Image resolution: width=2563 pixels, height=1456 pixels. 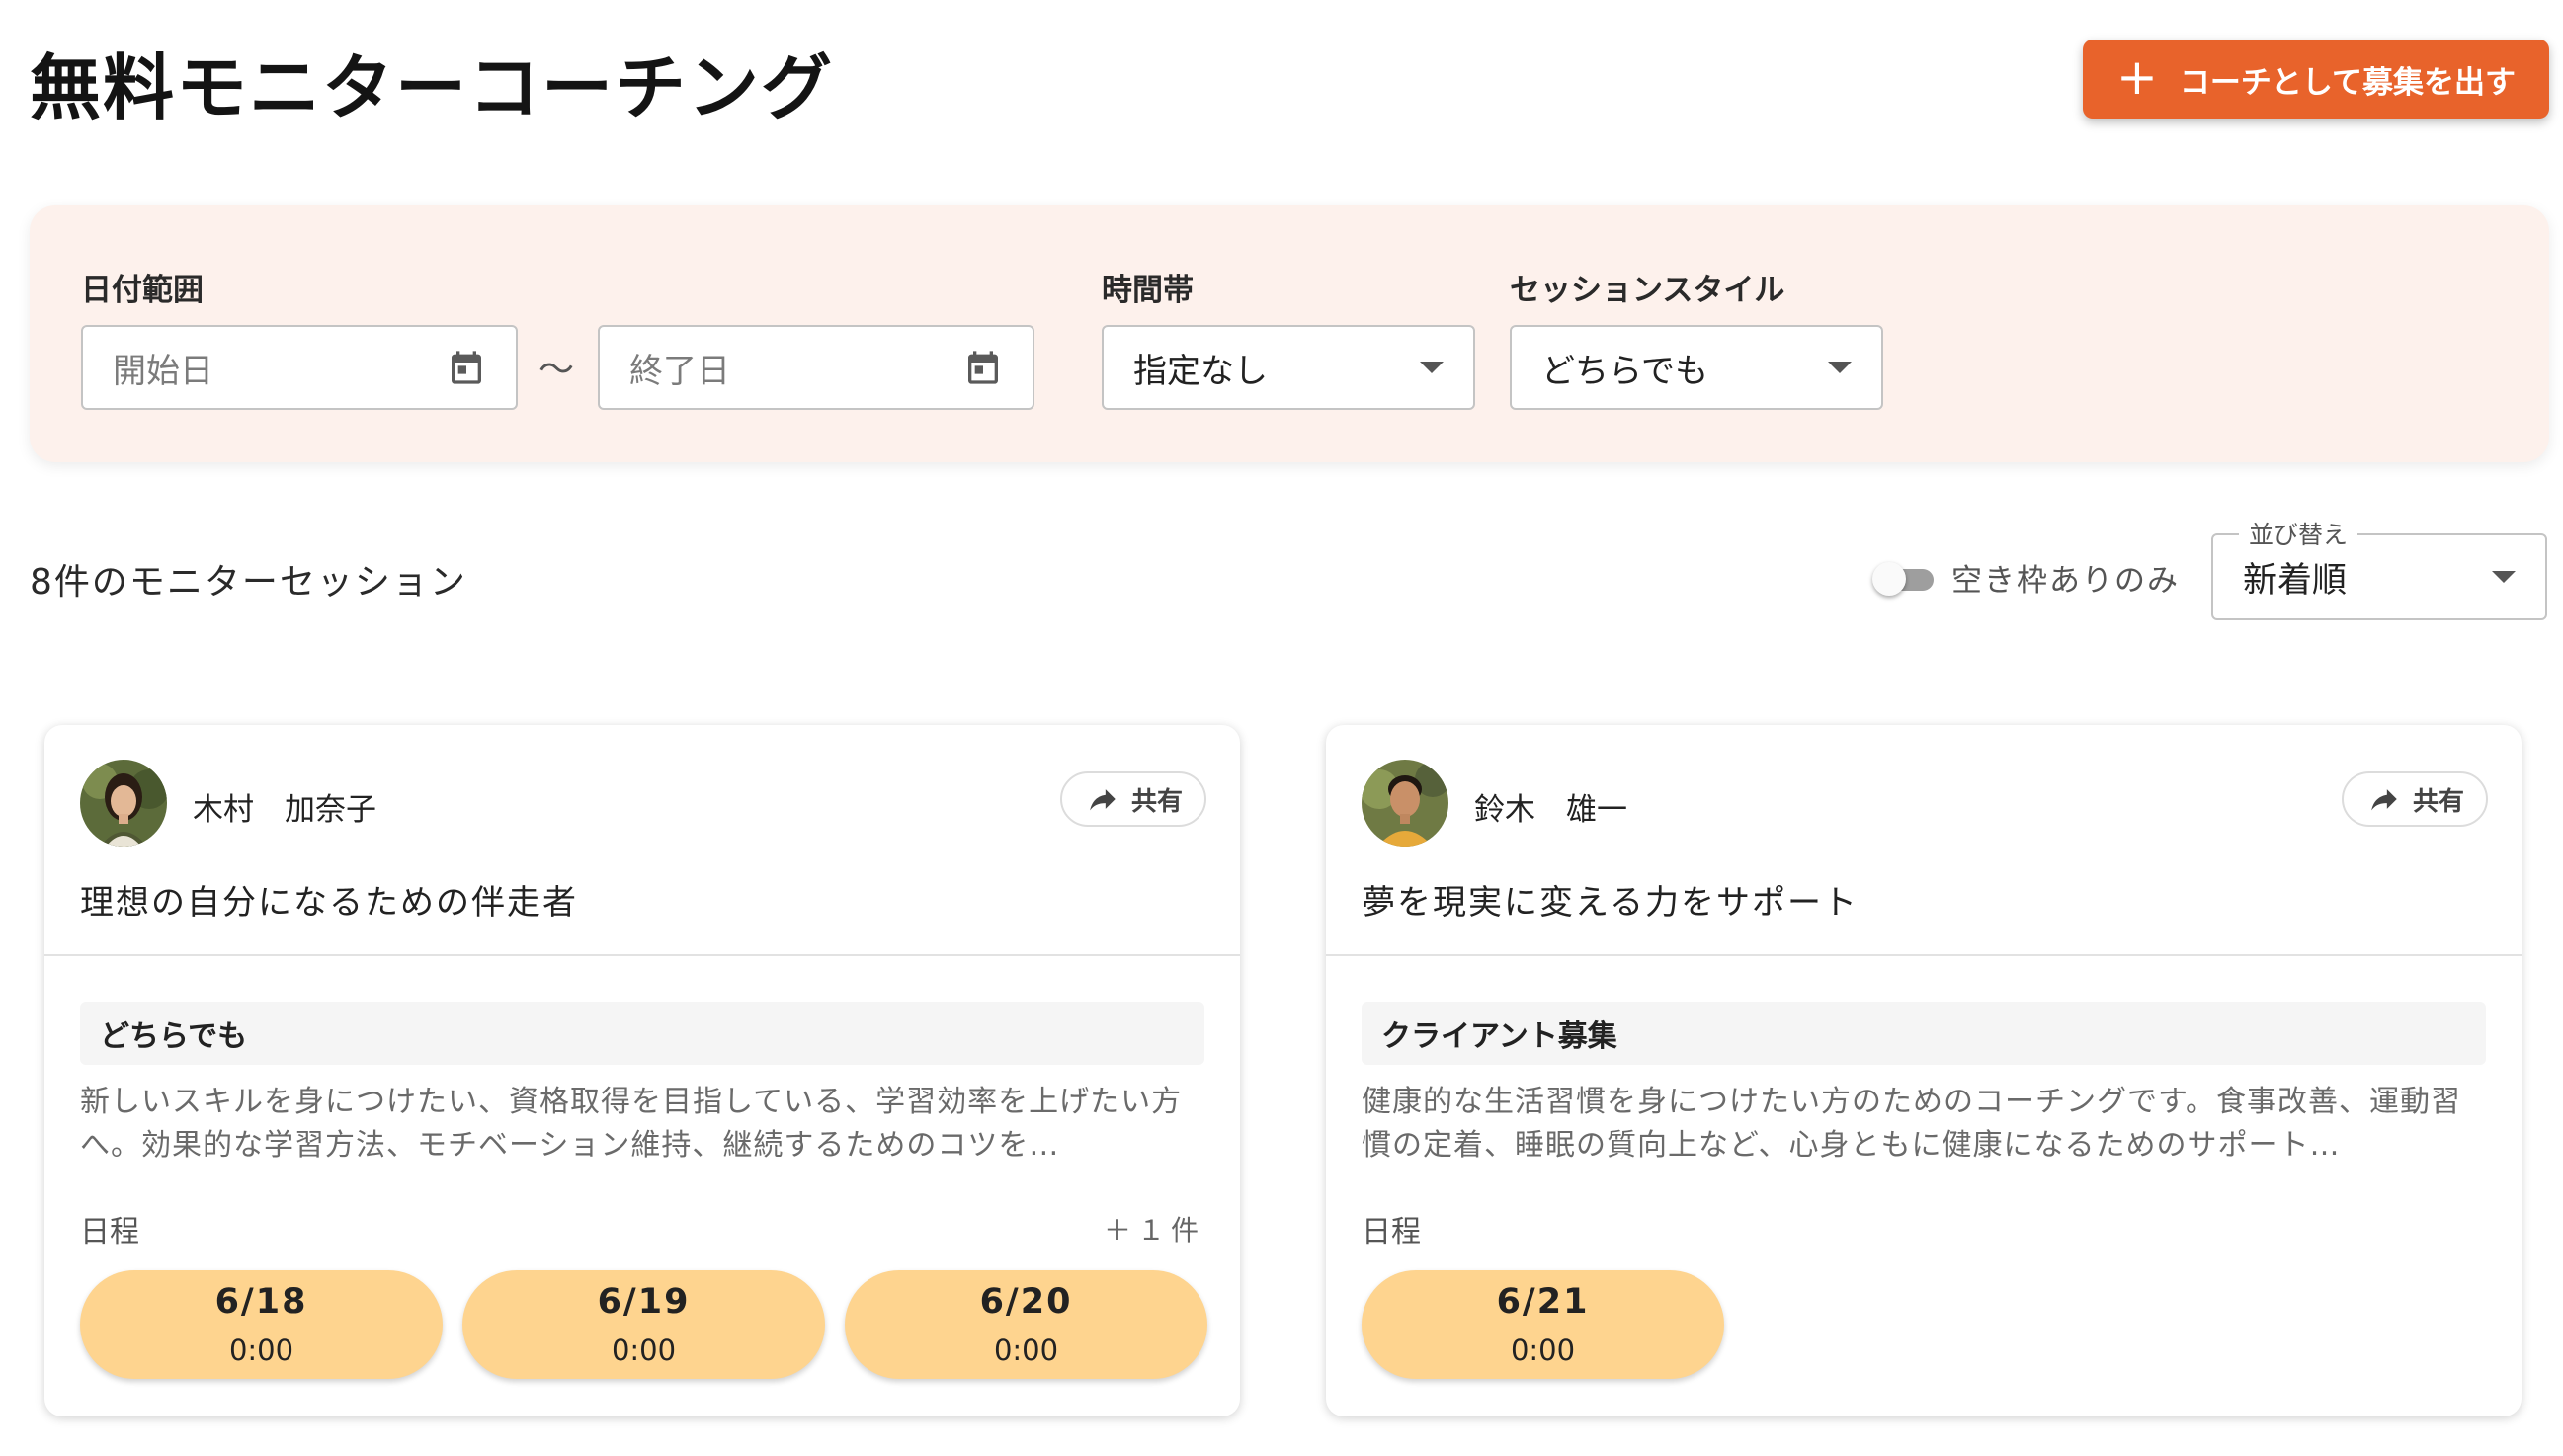 I want to click on slot-list: 6/18 0:00 6/19 0:00 6/20 0:00, so click(x=643, y=1324).